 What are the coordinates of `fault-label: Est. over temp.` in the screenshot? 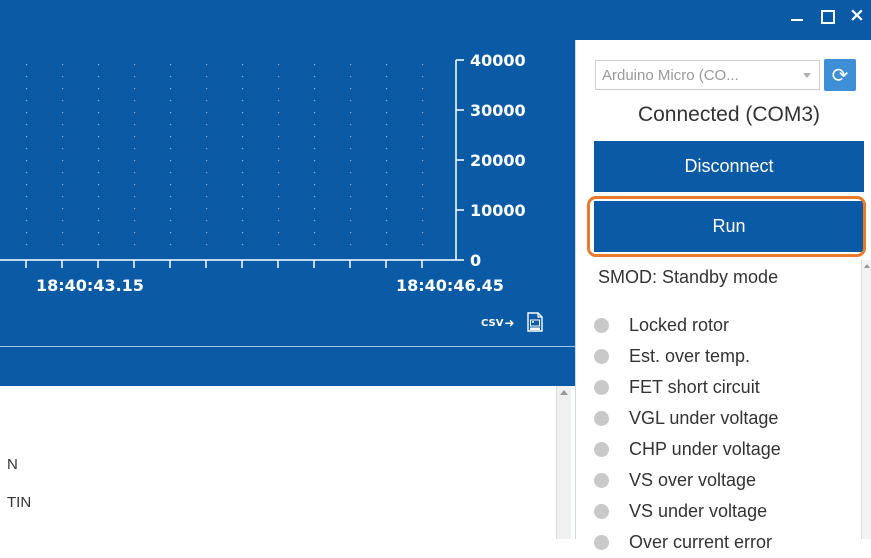 It's located at (690, 356).